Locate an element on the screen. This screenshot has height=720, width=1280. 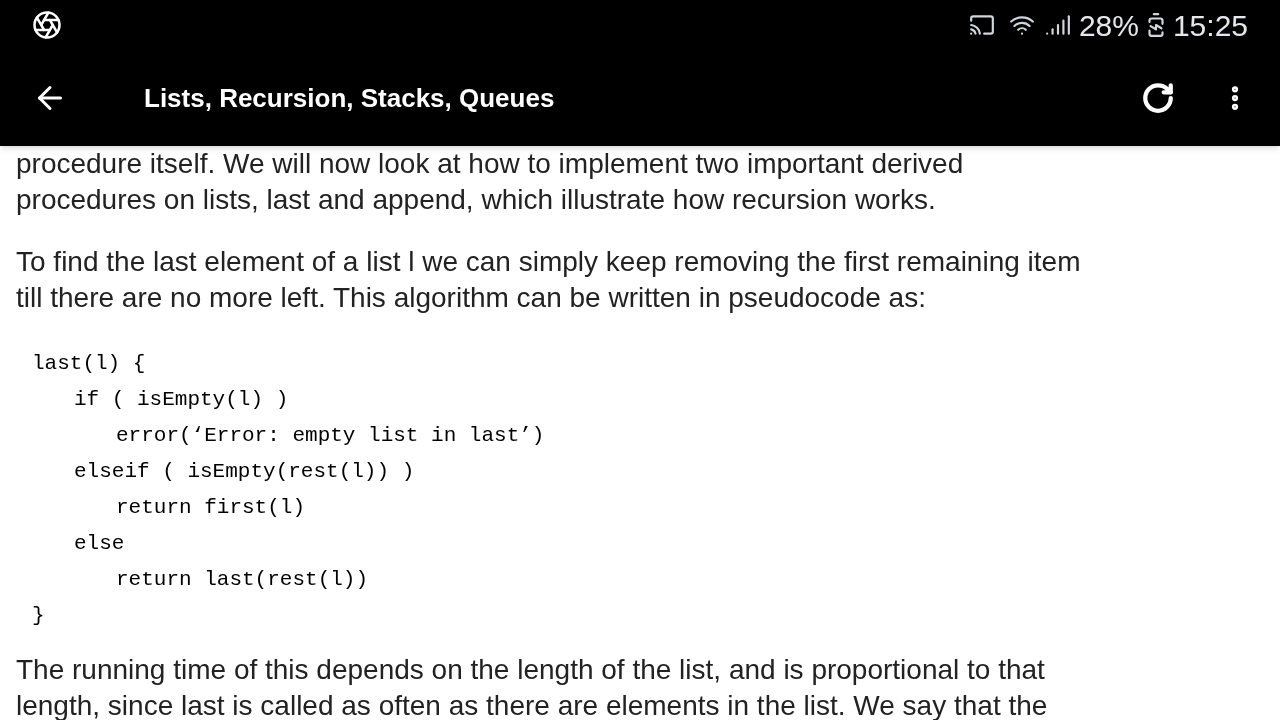
camera-icon is located at coordinates (47, 25).